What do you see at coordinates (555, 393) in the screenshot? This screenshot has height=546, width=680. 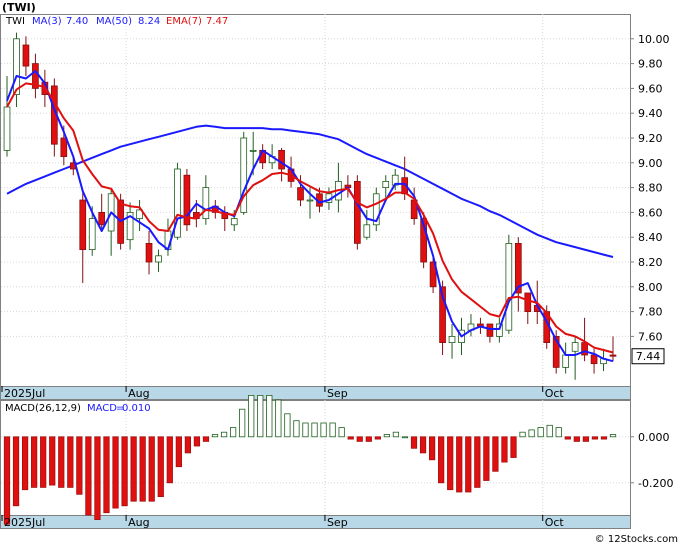 I see `price-xtick-label: Oct` at bounding box center [555, 393].